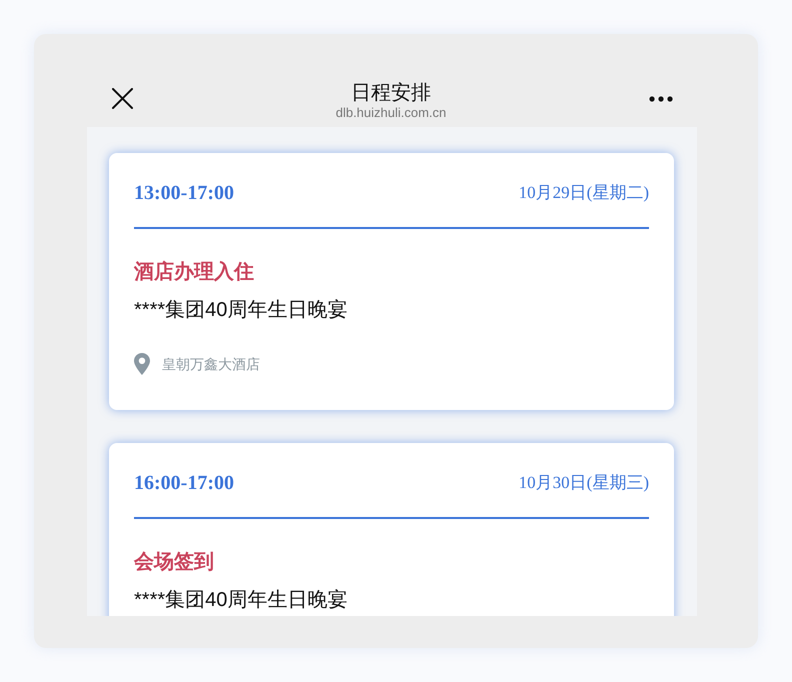 This screenshot has width=792, height=682. What do you see at coordinates (184, 483) in the screenshot?
I see `event-time: 16:00-17:00` at bounding box center [184, 483].